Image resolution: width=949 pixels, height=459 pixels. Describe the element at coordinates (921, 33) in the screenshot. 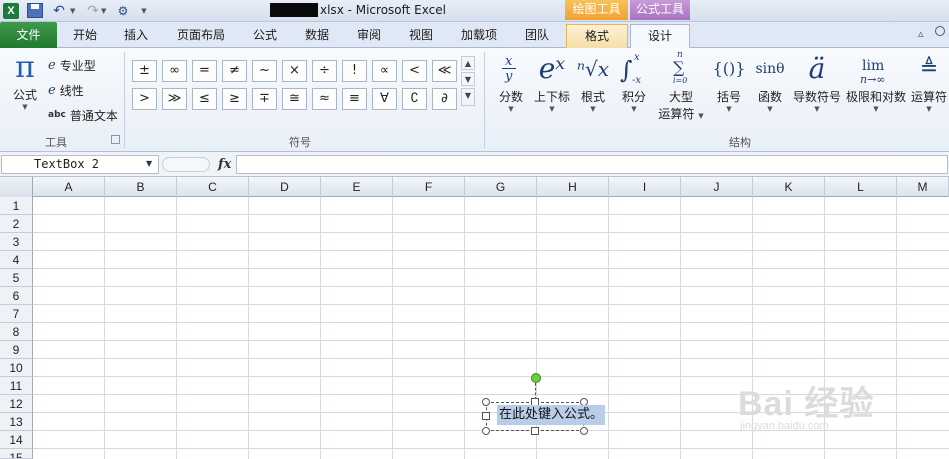

I see `help-icon: ▵` at that location.